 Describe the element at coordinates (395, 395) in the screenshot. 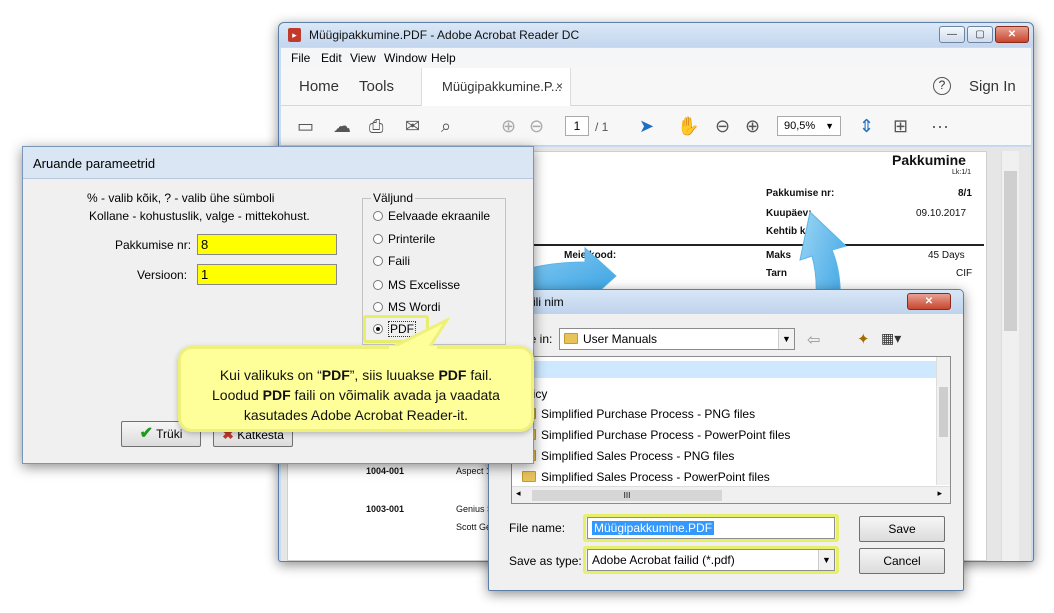

I see `callout-text: faili on võimalik avada ja vaadata` at that location.